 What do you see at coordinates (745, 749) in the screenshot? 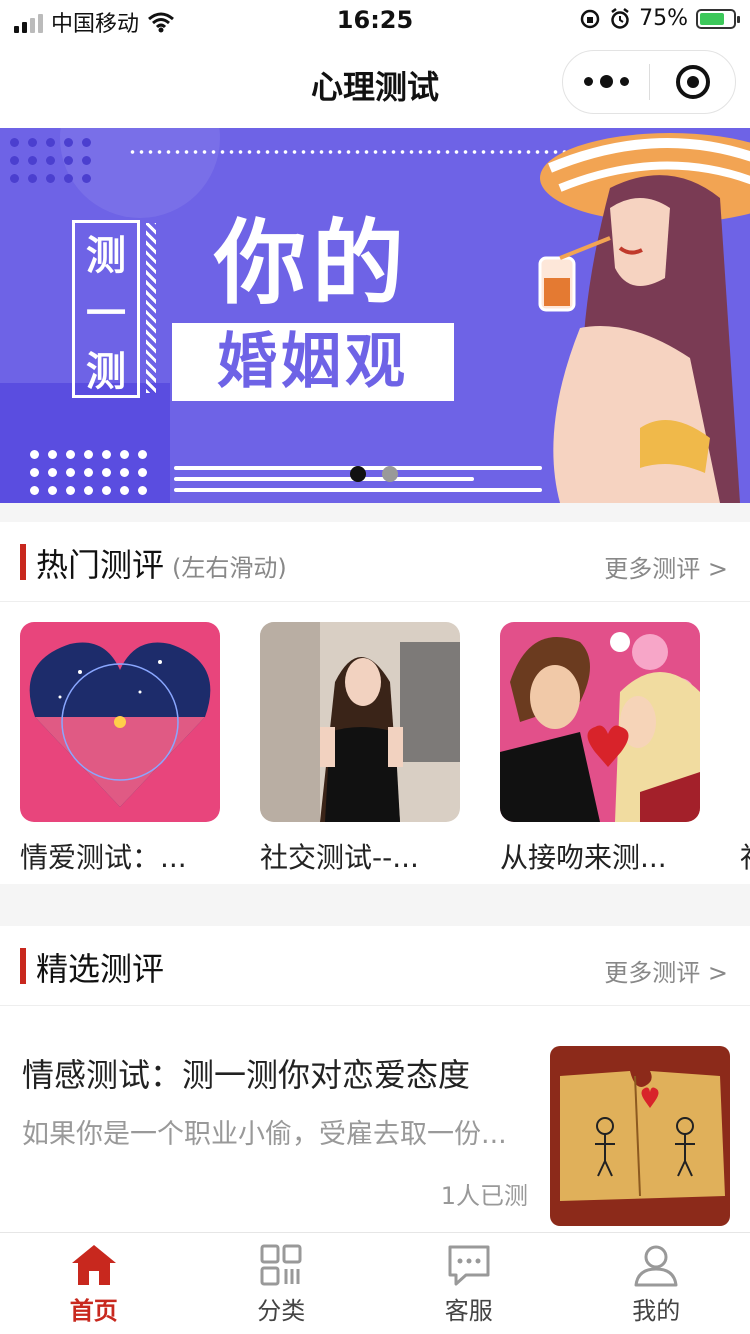
I see `hot-card: 社` at bounding box center [745, 749].